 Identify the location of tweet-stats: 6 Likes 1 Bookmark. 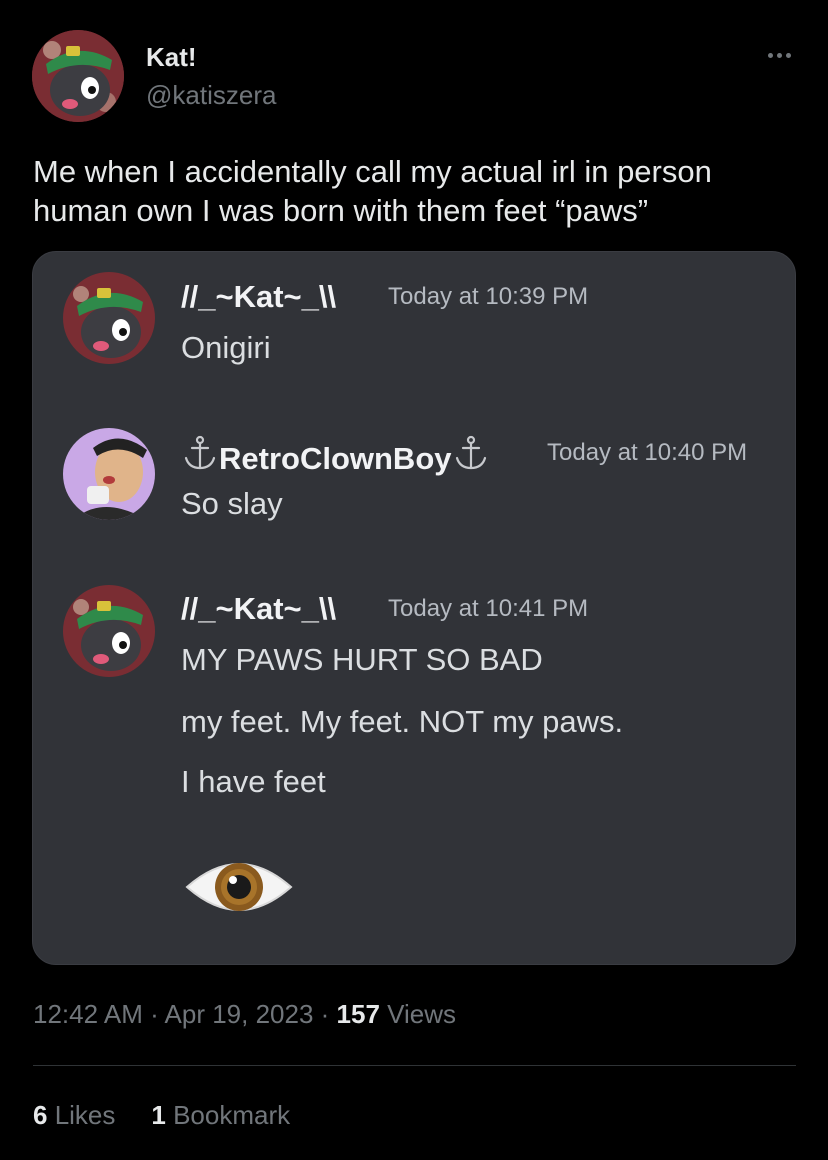
(161, 1115).